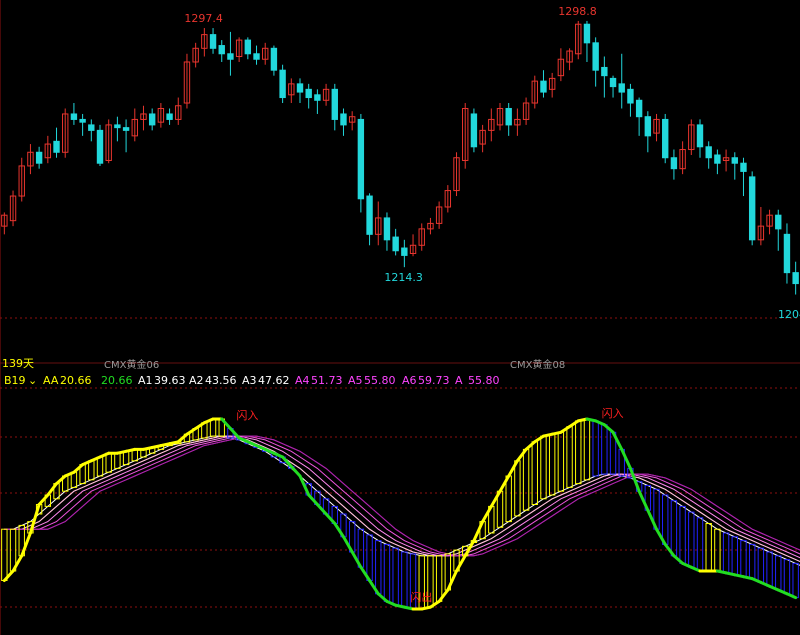 The height and width of the screenshot is (635, 800). What do you see at coordinates (221, 380) in the screenshot?
I see `a2-value: 43.56` at bounding box center [221, 380].